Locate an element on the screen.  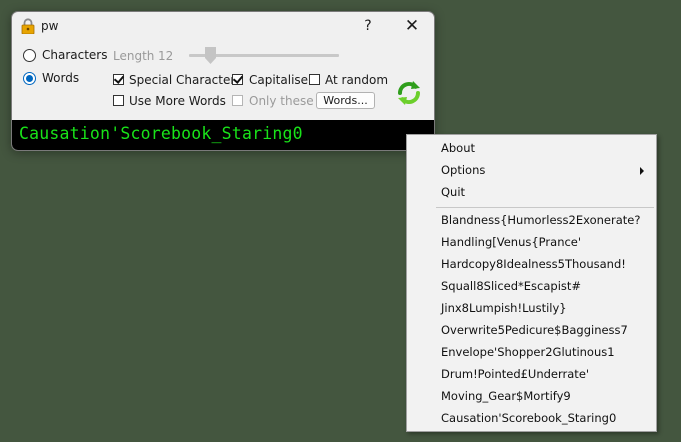
password-output: Causation'Scorebook_Staring0 is located at coordinates (223, 135).